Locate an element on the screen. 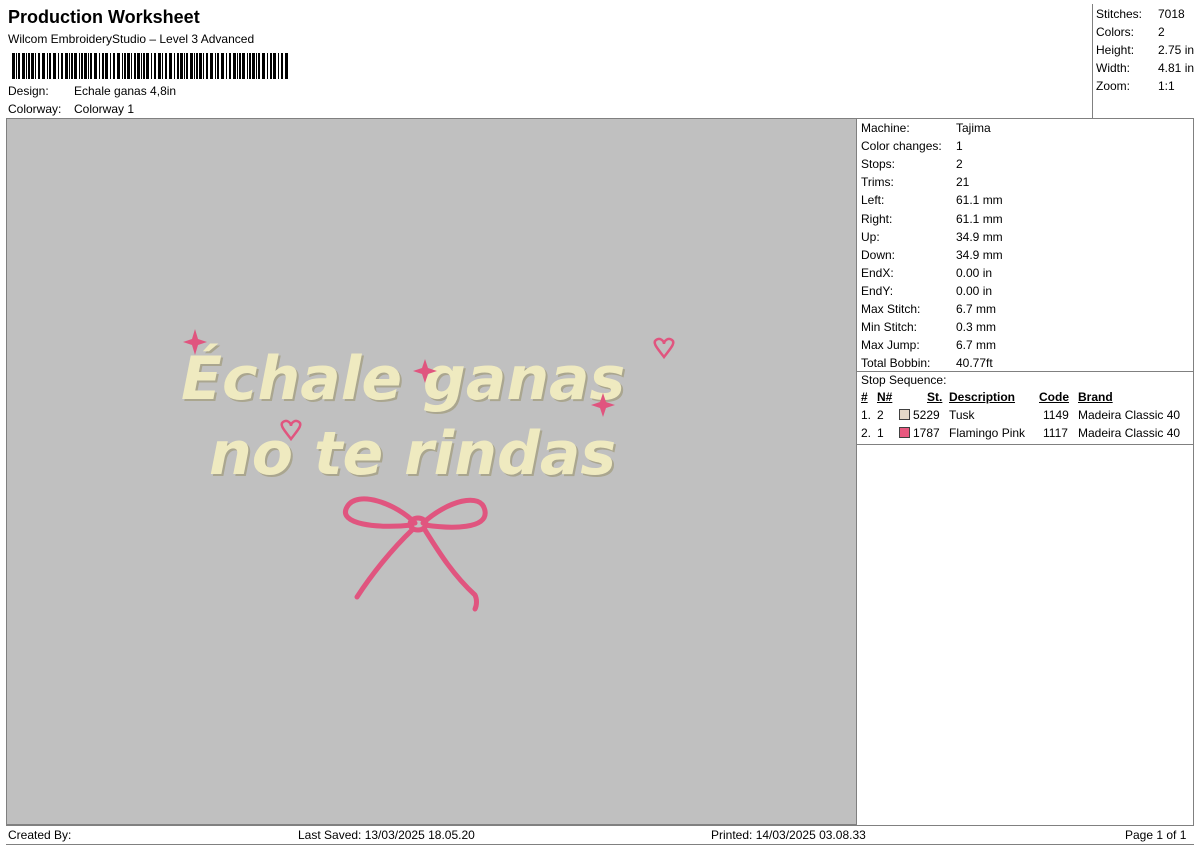 Image resolution: width=1200 pixels, height=848 pixels. row-code: 1117 is located at coordinates (1055, 433).